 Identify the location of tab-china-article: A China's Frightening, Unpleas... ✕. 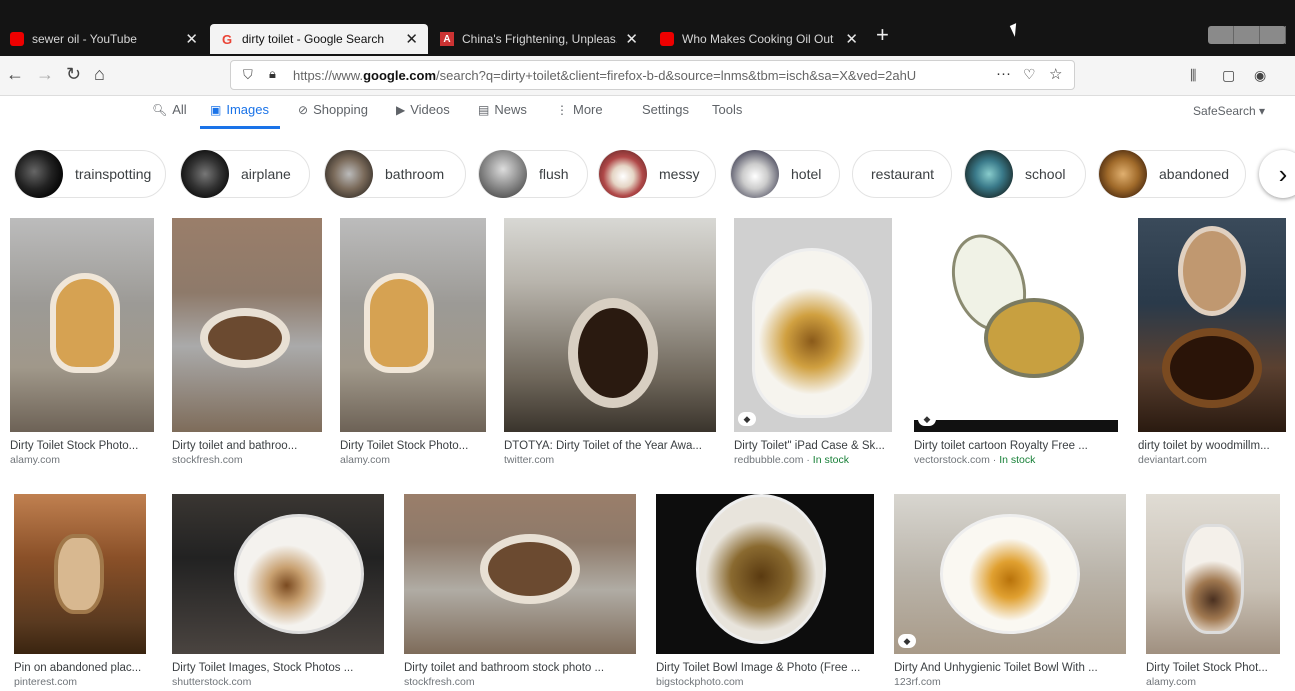
(539, 39).